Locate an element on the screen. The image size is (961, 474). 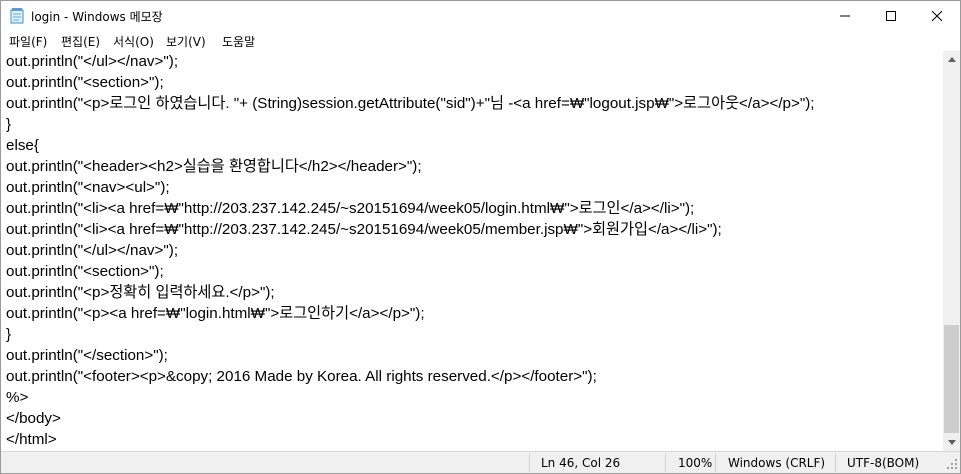
editor-line: out.println("<nav><ul>"); is located at coordinates (88, 187).